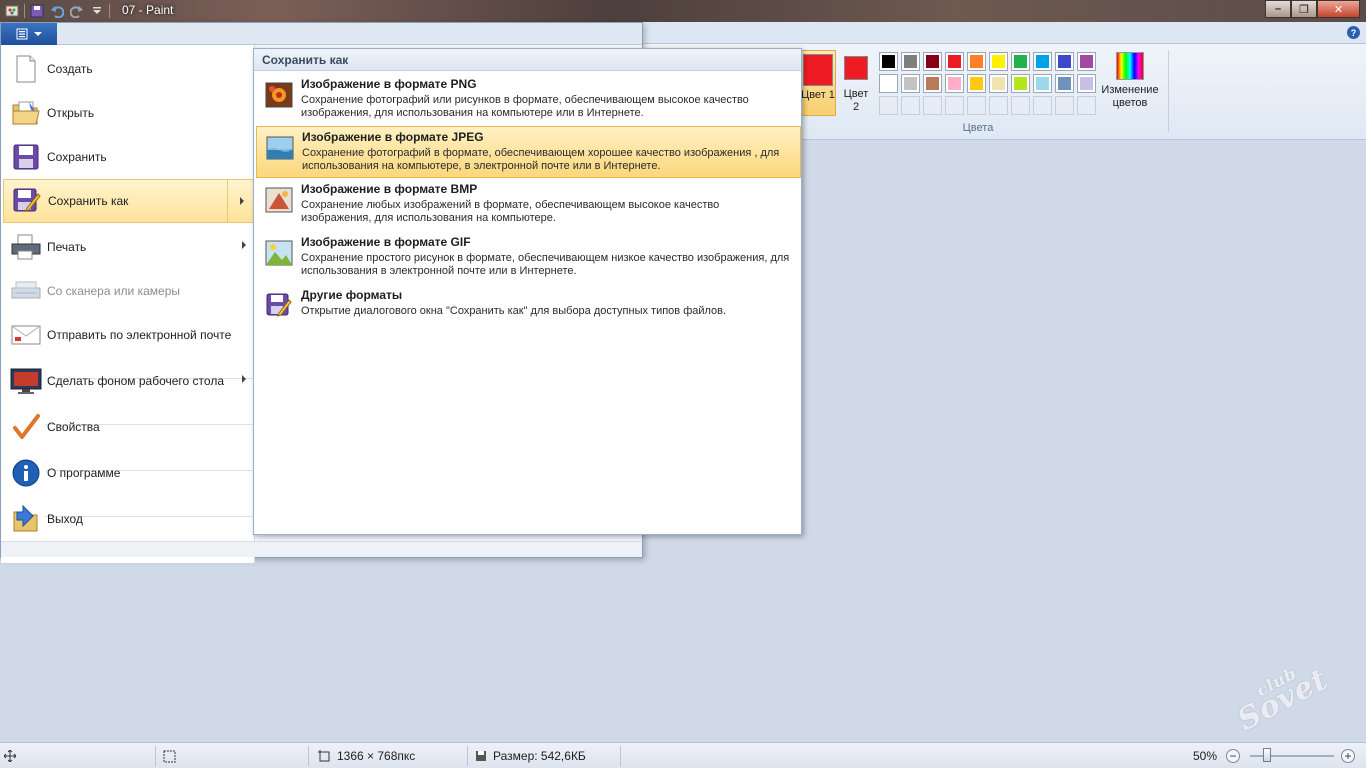 The width and height of the screenshot is (1366, 768). I want to click on format-title: Изображение в формате PNG, so click(389, 84).